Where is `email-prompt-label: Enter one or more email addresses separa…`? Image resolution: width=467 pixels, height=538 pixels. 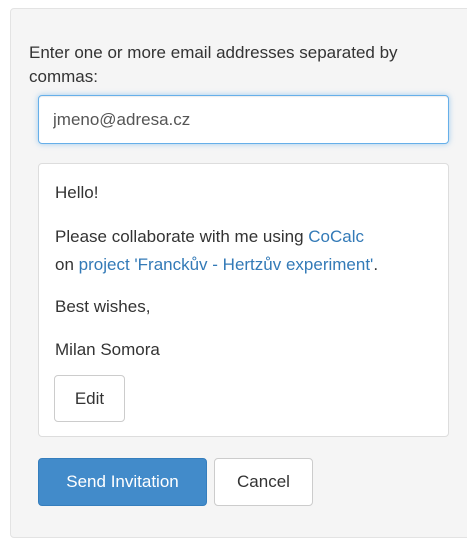
email-prompt-label: Enter one or more email addresses separa… is located at coordinates (213, 64).